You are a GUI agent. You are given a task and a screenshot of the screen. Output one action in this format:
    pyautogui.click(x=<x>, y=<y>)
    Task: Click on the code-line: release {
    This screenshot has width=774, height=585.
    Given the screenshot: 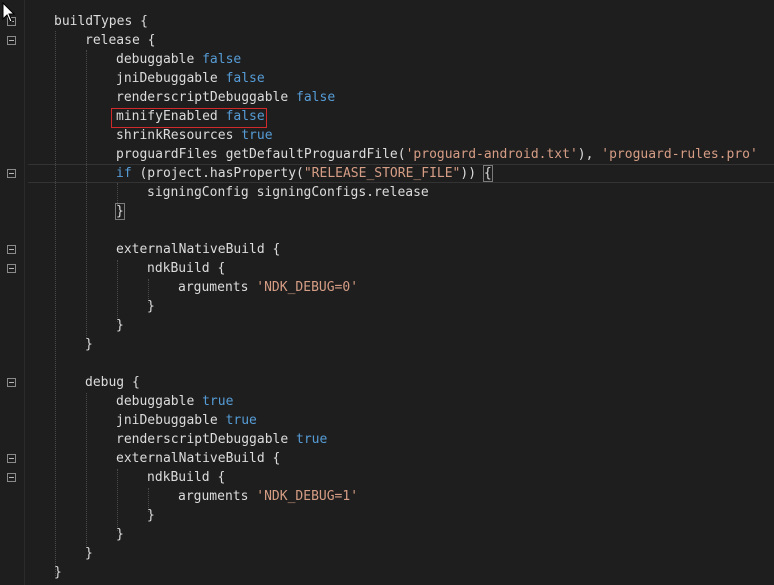 What is the action you would take?
    pyautogui.click(x=120, y=40)
    